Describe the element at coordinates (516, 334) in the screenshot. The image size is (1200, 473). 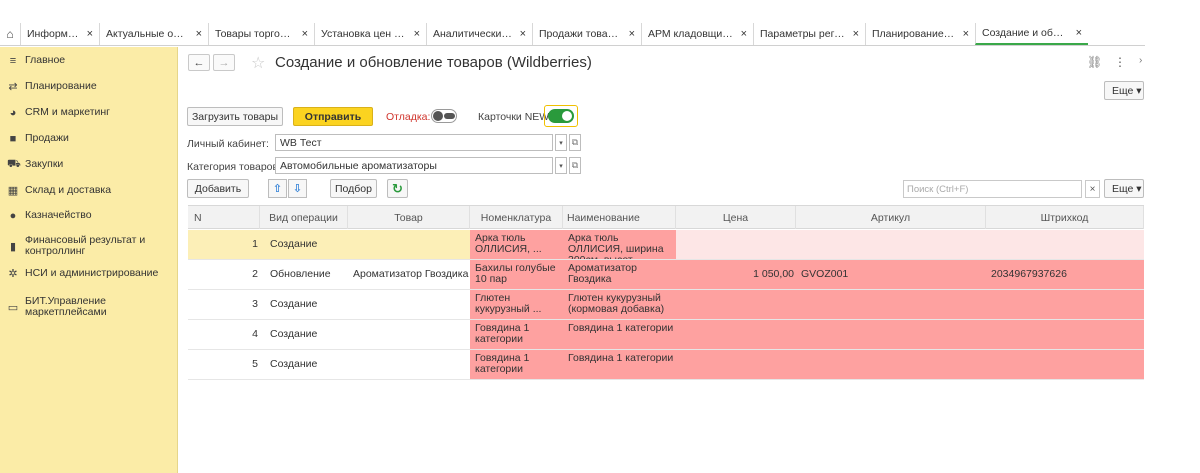
I see `table-cell-nomen: Говядина 1 категории` at that location.